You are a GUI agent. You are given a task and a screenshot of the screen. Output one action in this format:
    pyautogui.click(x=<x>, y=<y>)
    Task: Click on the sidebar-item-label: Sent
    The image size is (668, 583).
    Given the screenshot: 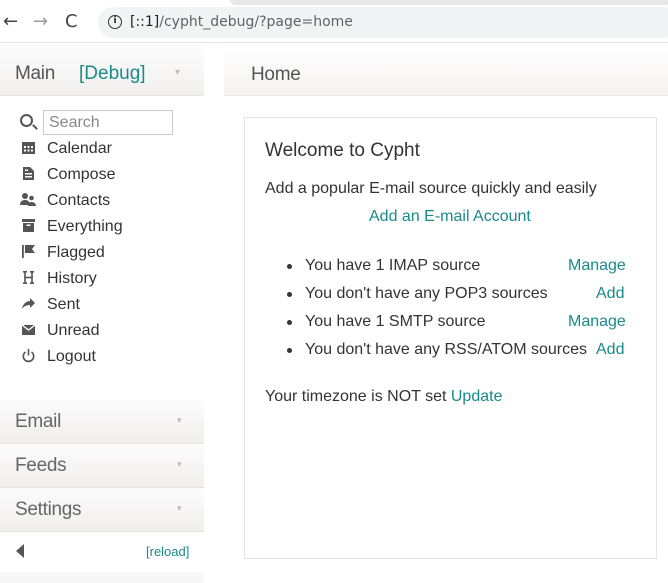 What is the action you would take?
    pyautogui.click(x=63, y=304)
    